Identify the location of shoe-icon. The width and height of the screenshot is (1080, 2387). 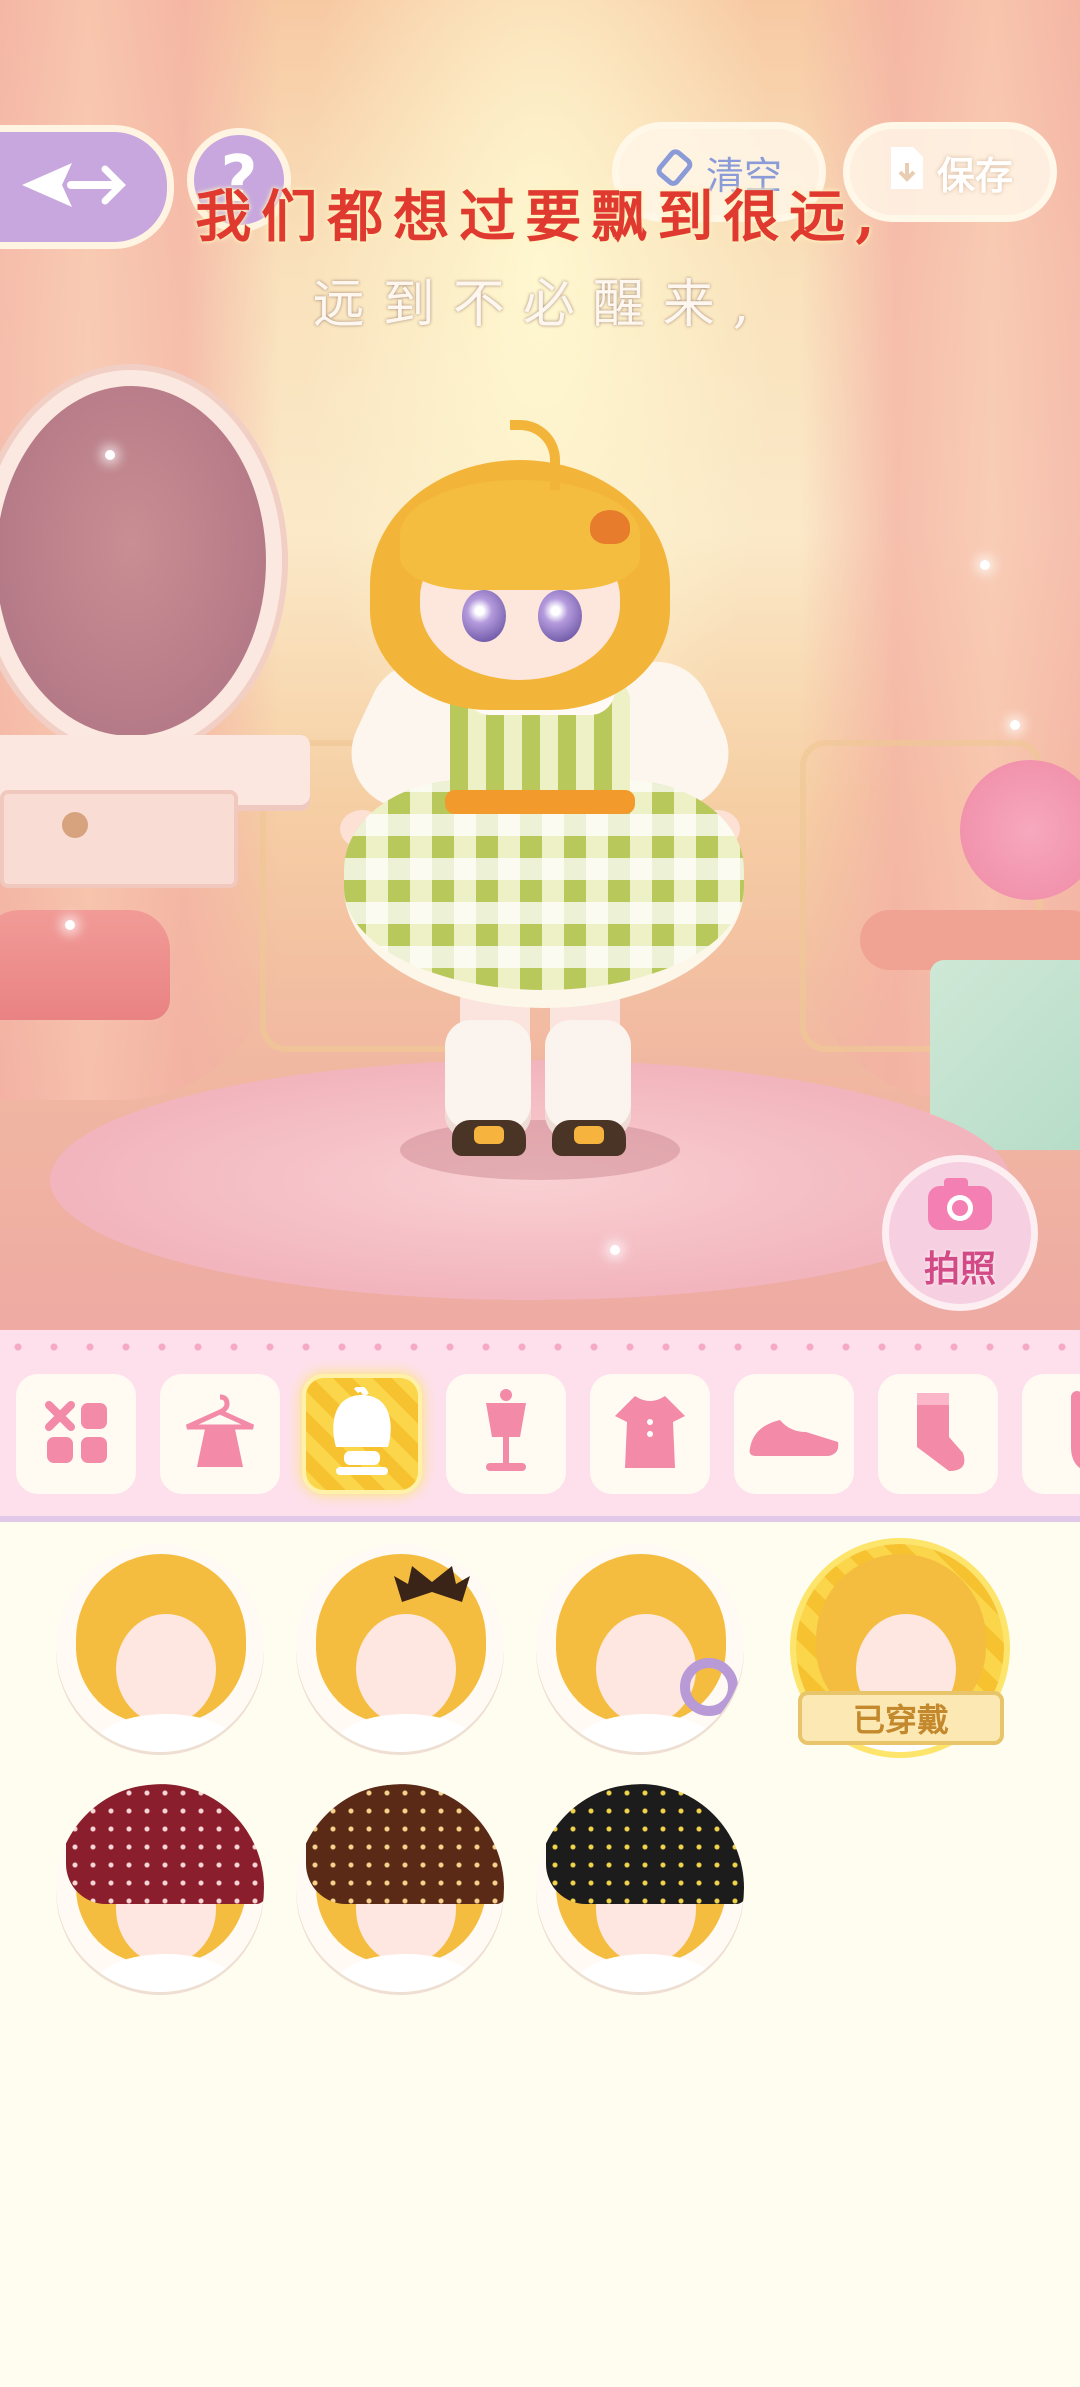
(794, 1434).